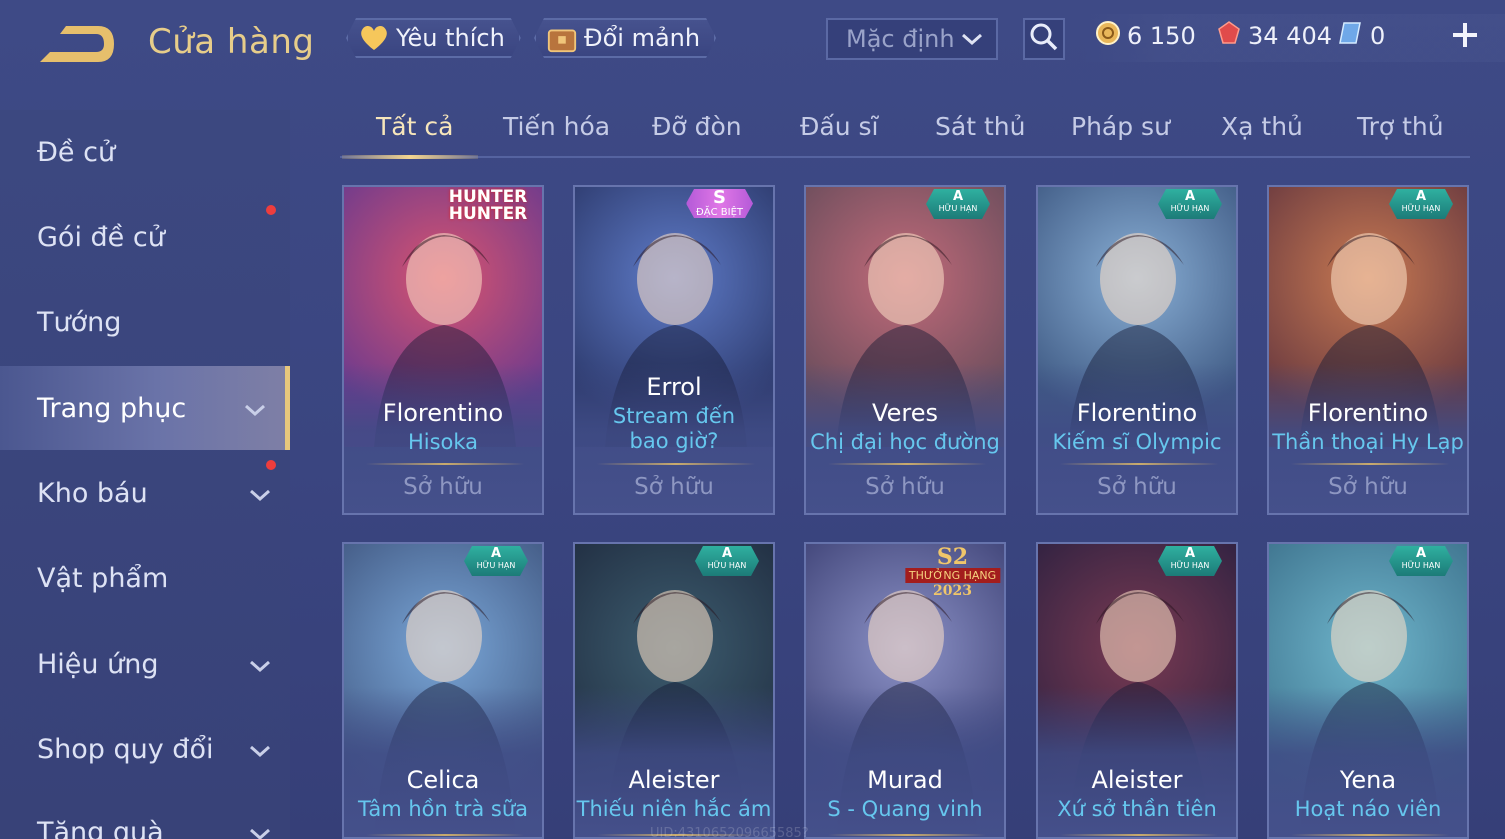  What do you see at coordinates (1368, 442) in the screenshot?
I see `skin-name: Thần thoại Hy Lạp` at bounding box center [1368, 442].